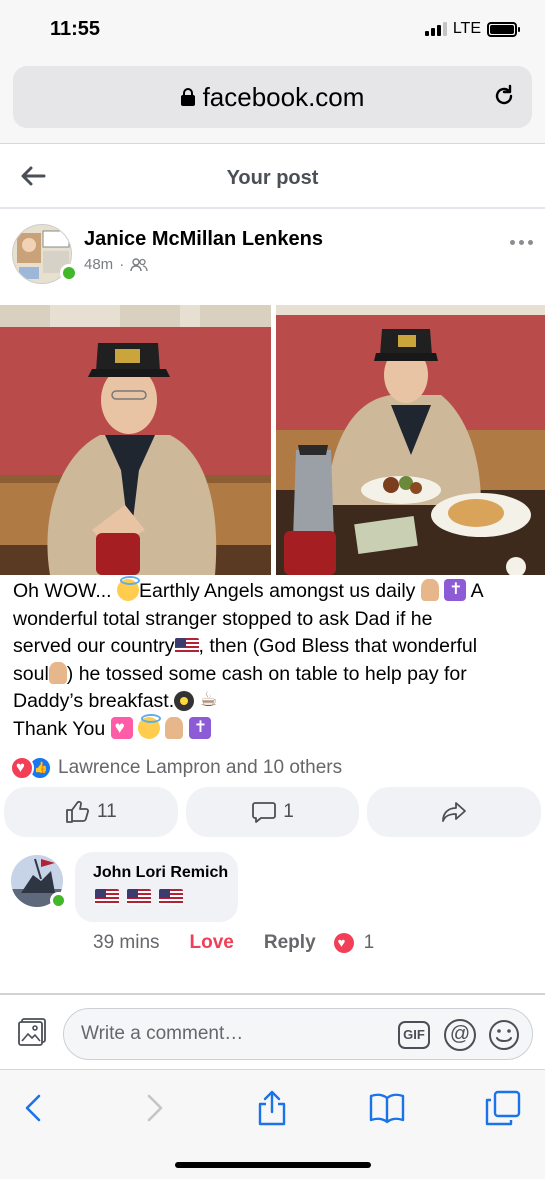  Describe the element at coordinates (272, 29) in the screenshot. I see `status-bar: 11:55 LTE` at that location.